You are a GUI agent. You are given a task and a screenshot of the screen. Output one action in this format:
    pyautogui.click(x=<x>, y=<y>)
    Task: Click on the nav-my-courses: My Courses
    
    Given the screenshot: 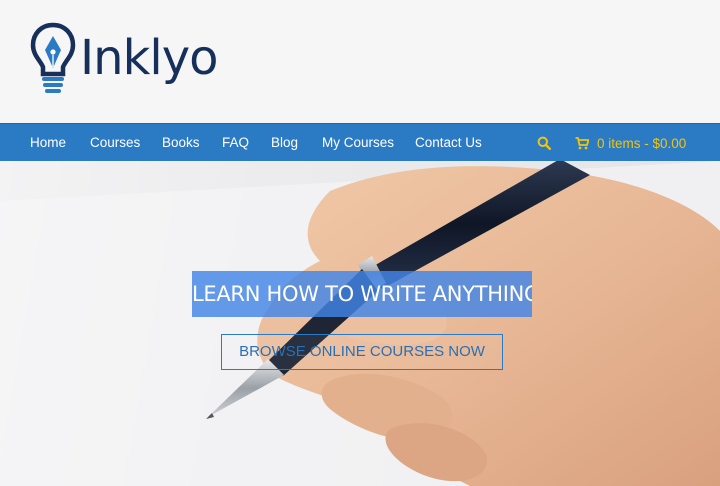 What is the action you would take?
    pyautogui.click(x=358, y=143)
    